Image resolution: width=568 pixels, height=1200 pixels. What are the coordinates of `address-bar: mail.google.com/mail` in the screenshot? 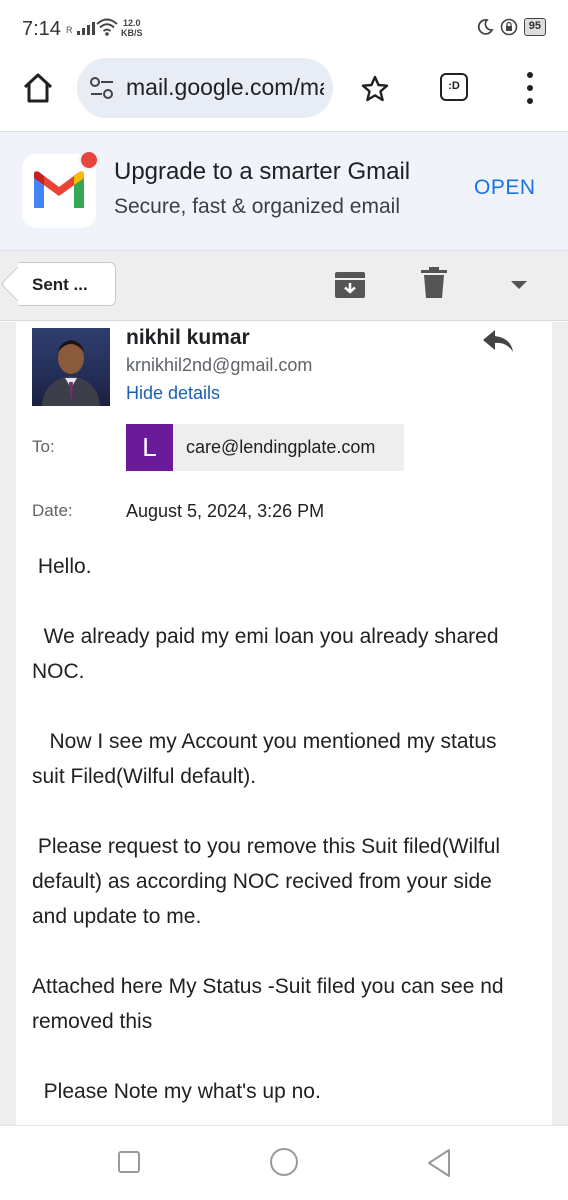 It's located at (205, 88).